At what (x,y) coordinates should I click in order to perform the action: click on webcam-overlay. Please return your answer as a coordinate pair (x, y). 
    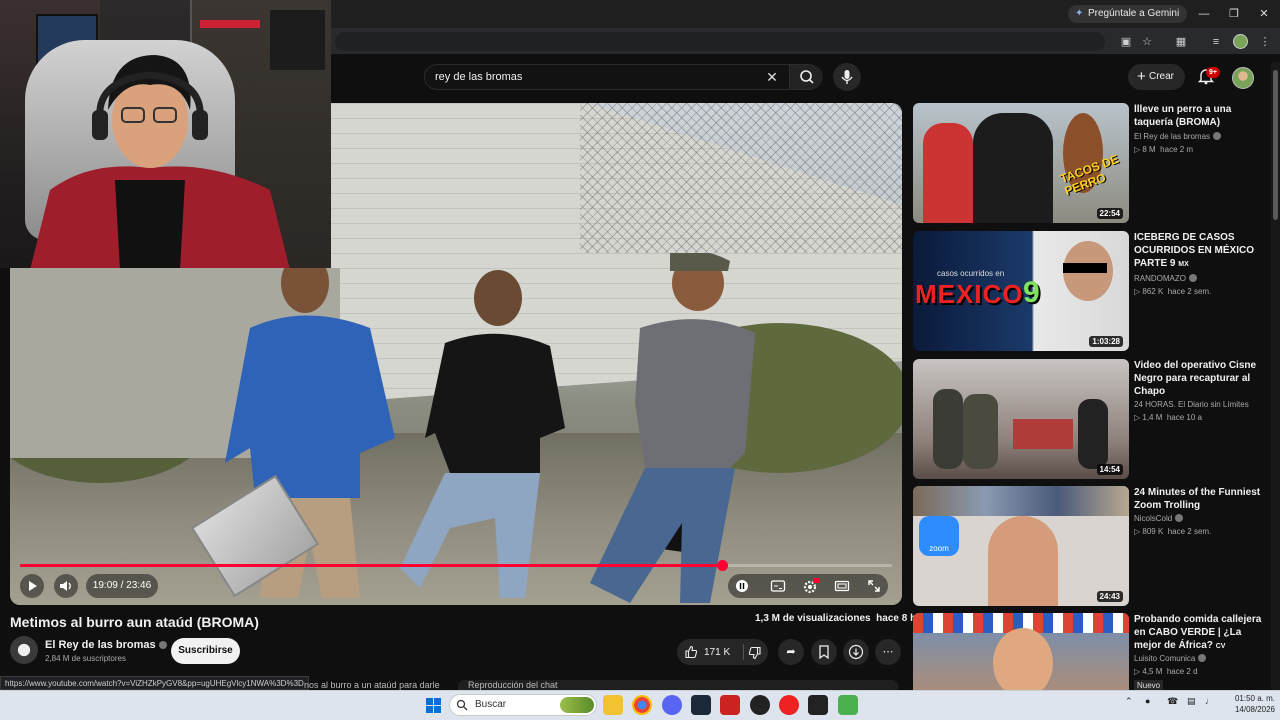
    Looking at the image, I should click on (165, 134).